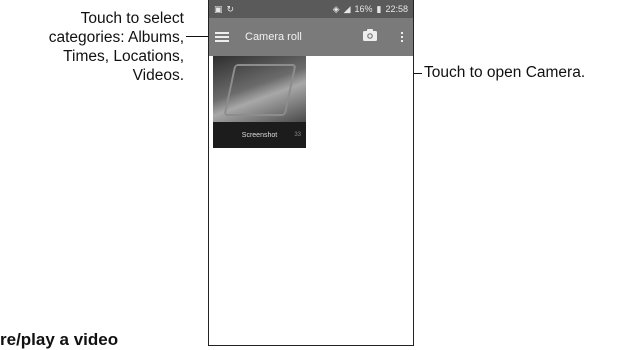  What do you see at coordinates (396, 9) in the screenshot?
I see `clock: 22:58` at bounding box center [396, 9].